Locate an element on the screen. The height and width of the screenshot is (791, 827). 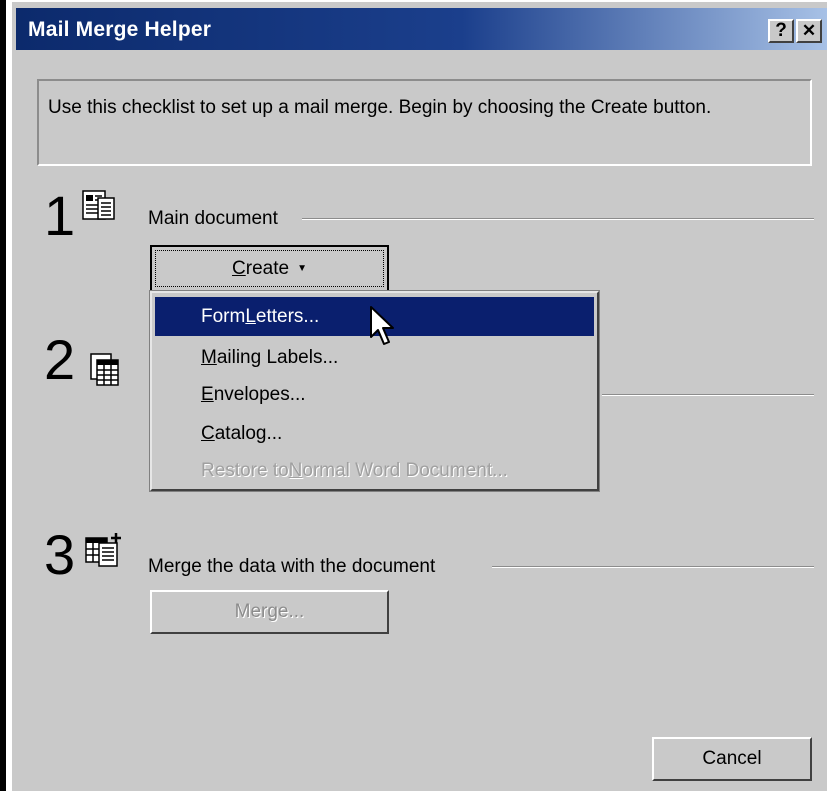
close-icon: ✕ is located at coordinates (809, 30).